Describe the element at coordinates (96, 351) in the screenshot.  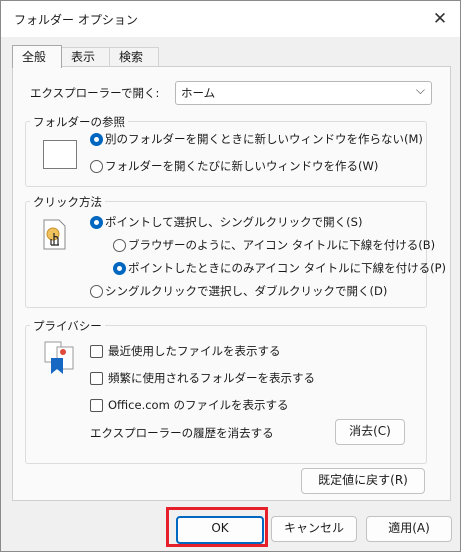
I see `checkbox-recent-files` at that location.